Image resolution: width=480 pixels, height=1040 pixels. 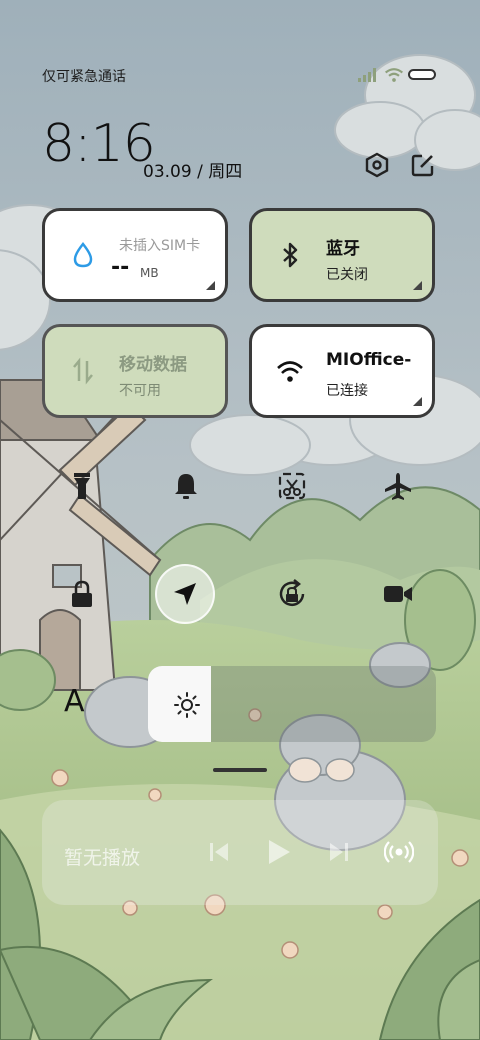 I want to click on drag-handle, so click(x=240, y=770).